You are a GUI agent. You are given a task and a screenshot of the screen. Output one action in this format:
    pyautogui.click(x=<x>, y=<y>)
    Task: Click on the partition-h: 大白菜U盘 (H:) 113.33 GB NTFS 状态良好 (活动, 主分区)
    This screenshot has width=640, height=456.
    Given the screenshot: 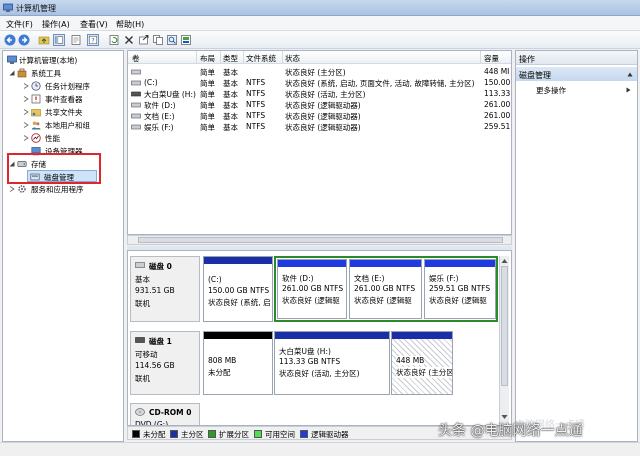 What is the action you would take?
    pyautogui.click(x=332, y=363)
    